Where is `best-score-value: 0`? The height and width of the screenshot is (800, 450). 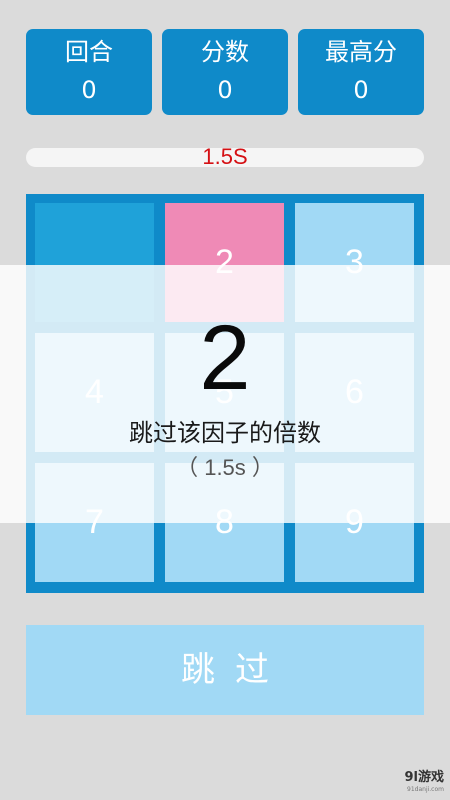
best-score-value: 0 is located at coordinates (361, 90).